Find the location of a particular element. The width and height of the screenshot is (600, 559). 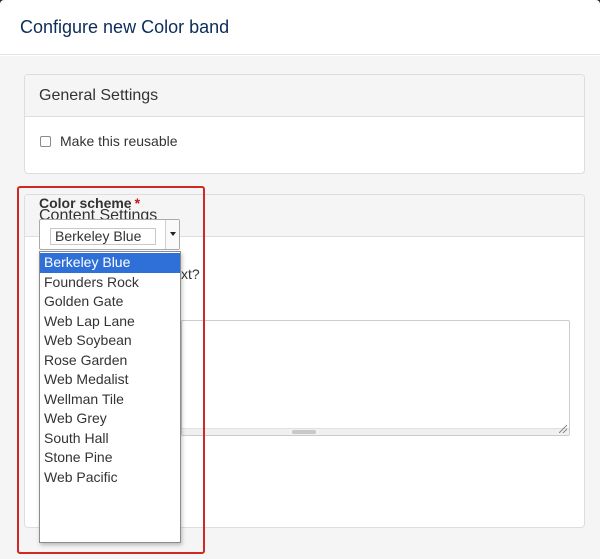

dropdown-option: Web Pacific is located at coordinates (110, 478).